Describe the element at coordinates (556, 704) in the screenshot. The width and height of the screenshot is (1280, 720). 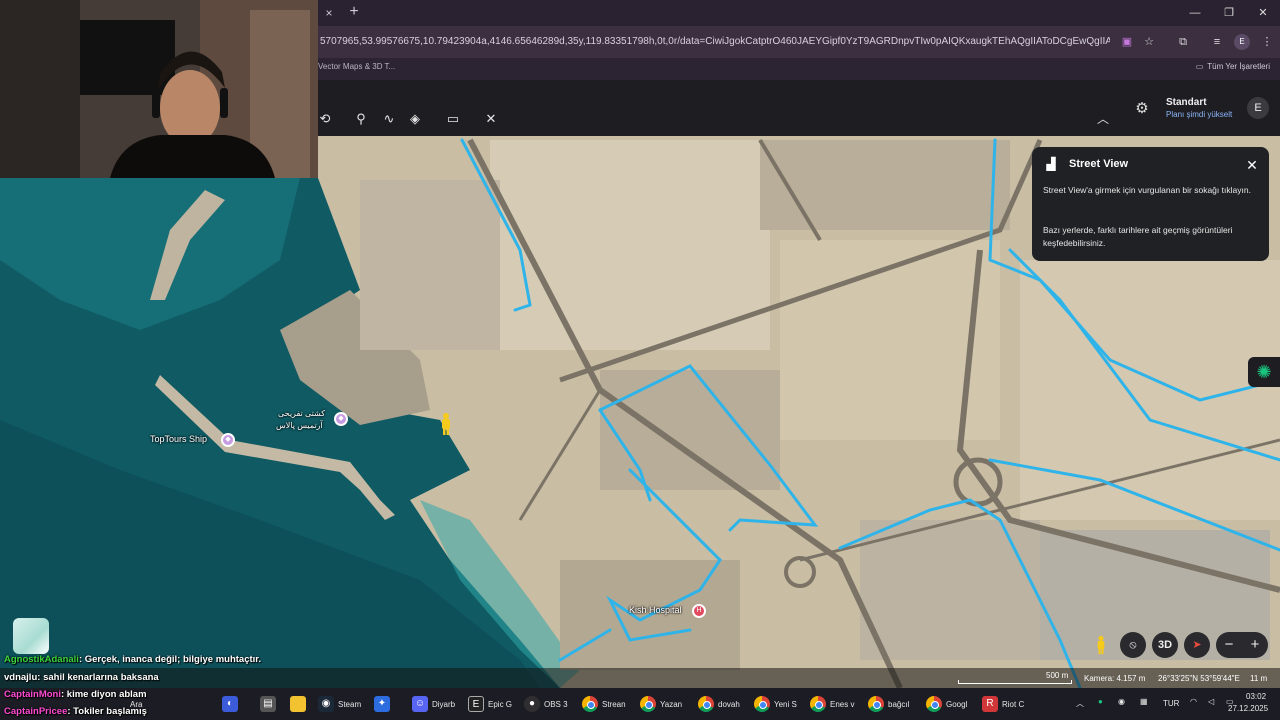
I see `taskbar-label: OBS 3` at that location.